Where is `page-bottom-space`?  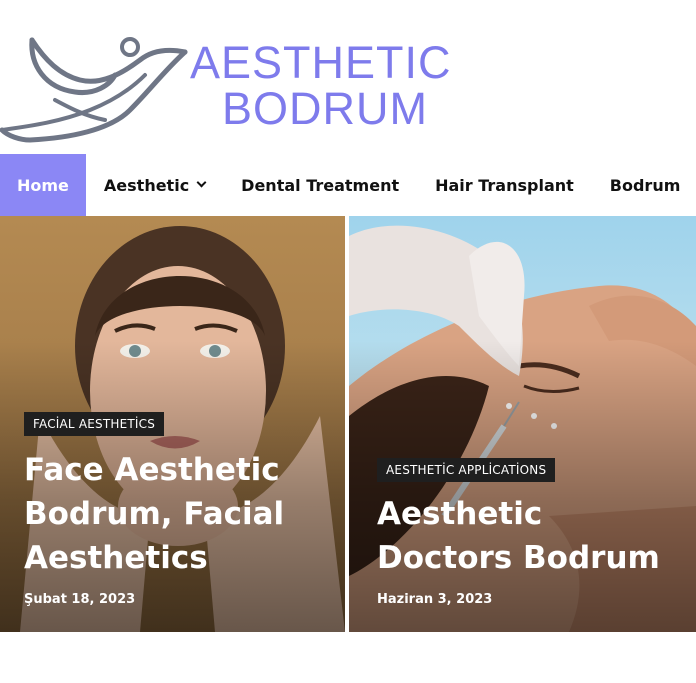
page-bottom-space is located at coordinates (348, 657).